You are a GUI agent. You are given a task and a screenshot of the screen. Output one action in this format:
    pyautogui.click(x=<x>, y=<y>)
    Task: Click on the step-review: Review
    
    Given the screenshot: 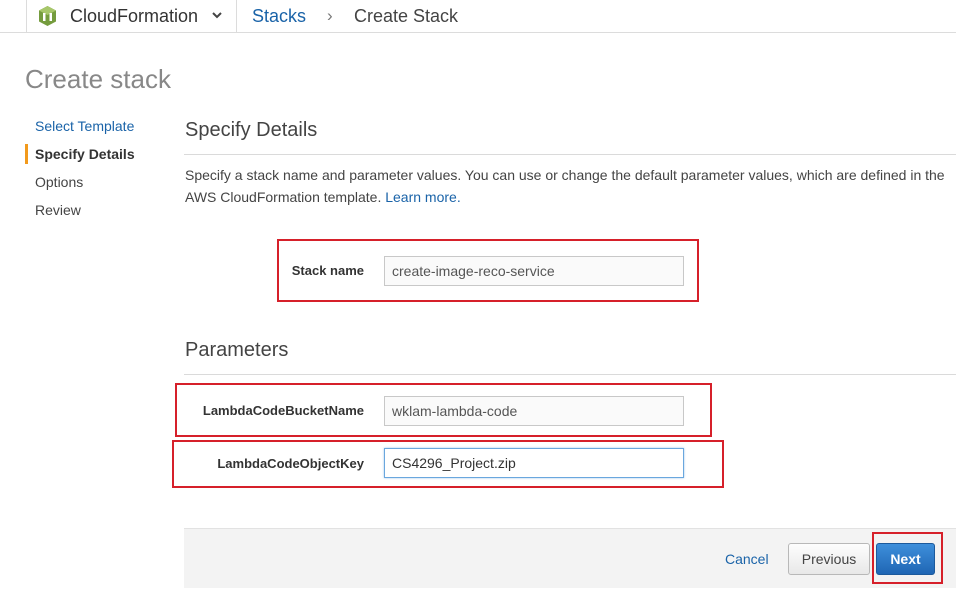 What is the action you would take?
    pyautogui.click(x=58, y=210)
    